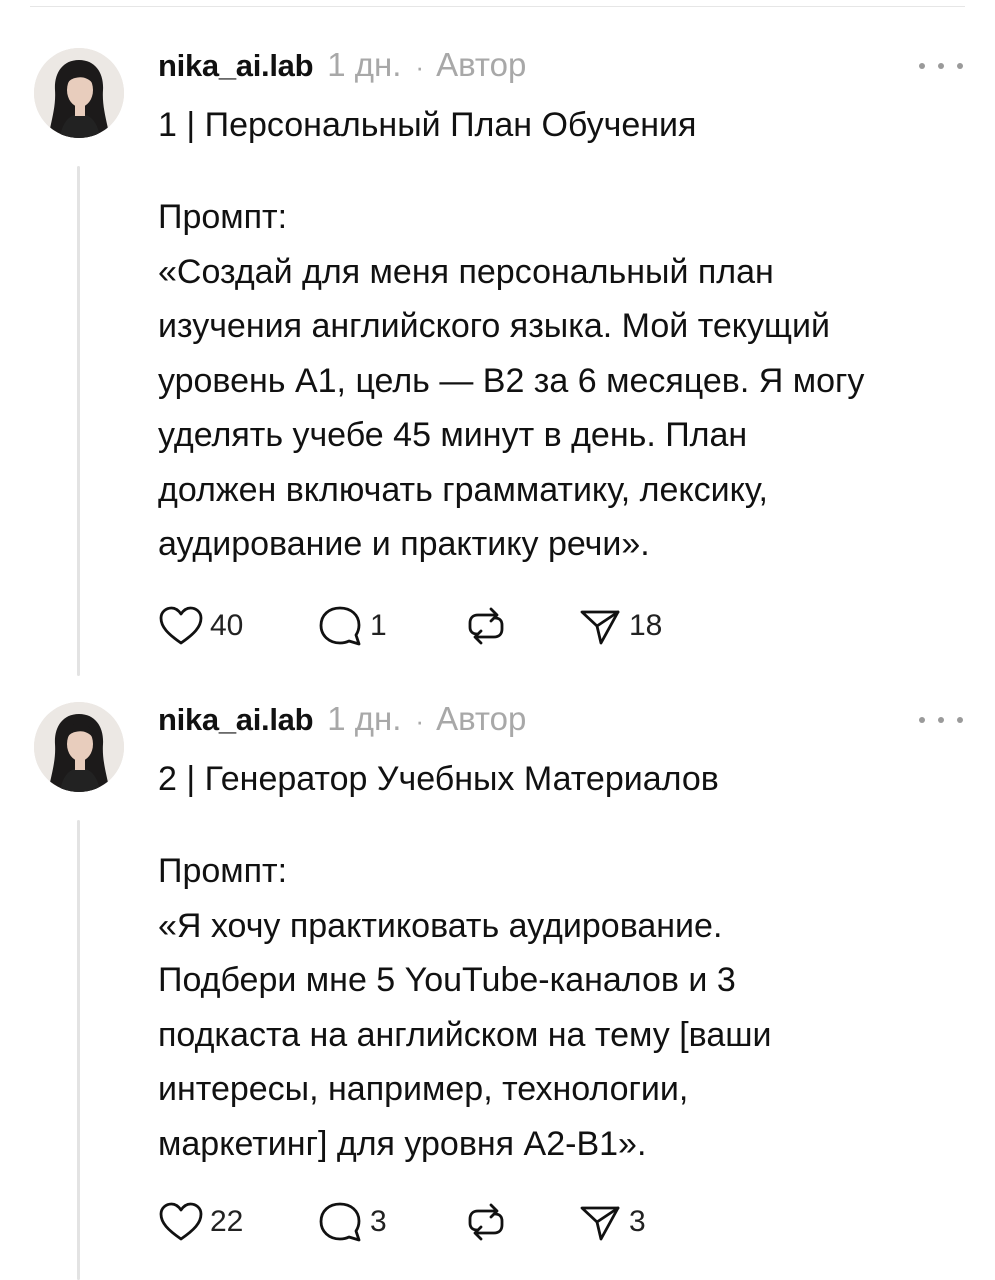  I want to click on share-button: 3, so click(611, 1222).